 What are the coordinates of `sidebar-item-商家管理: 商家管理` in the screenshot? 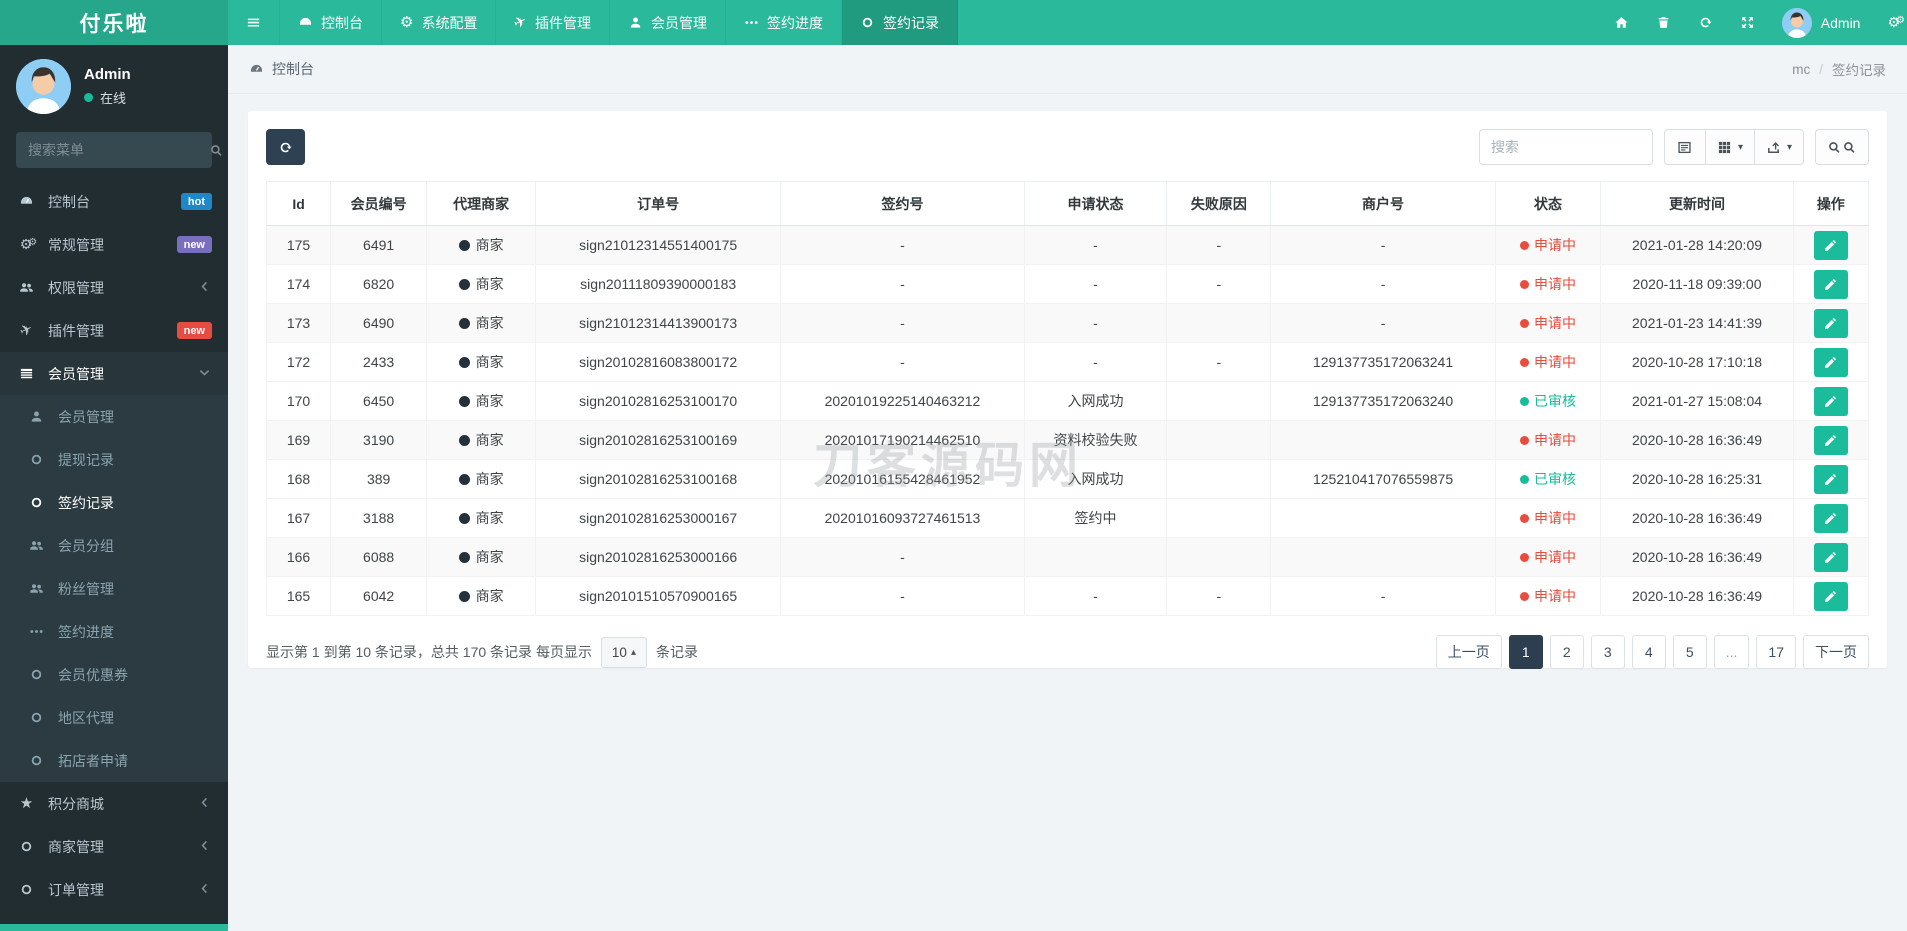 It's located at (114, 846).